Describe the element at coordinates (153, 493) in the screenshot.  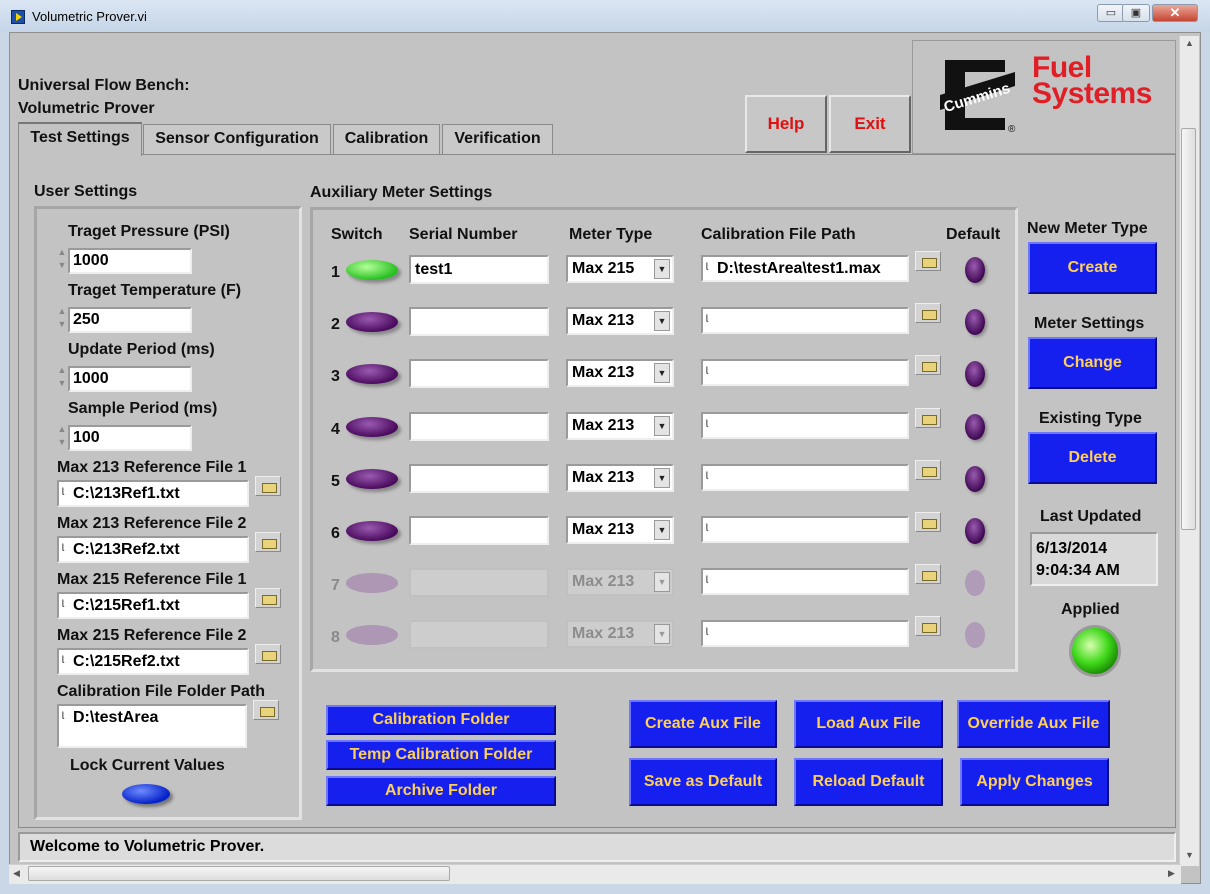
I see `ref213-1-path: C:\213Ref1.txt` at that location.